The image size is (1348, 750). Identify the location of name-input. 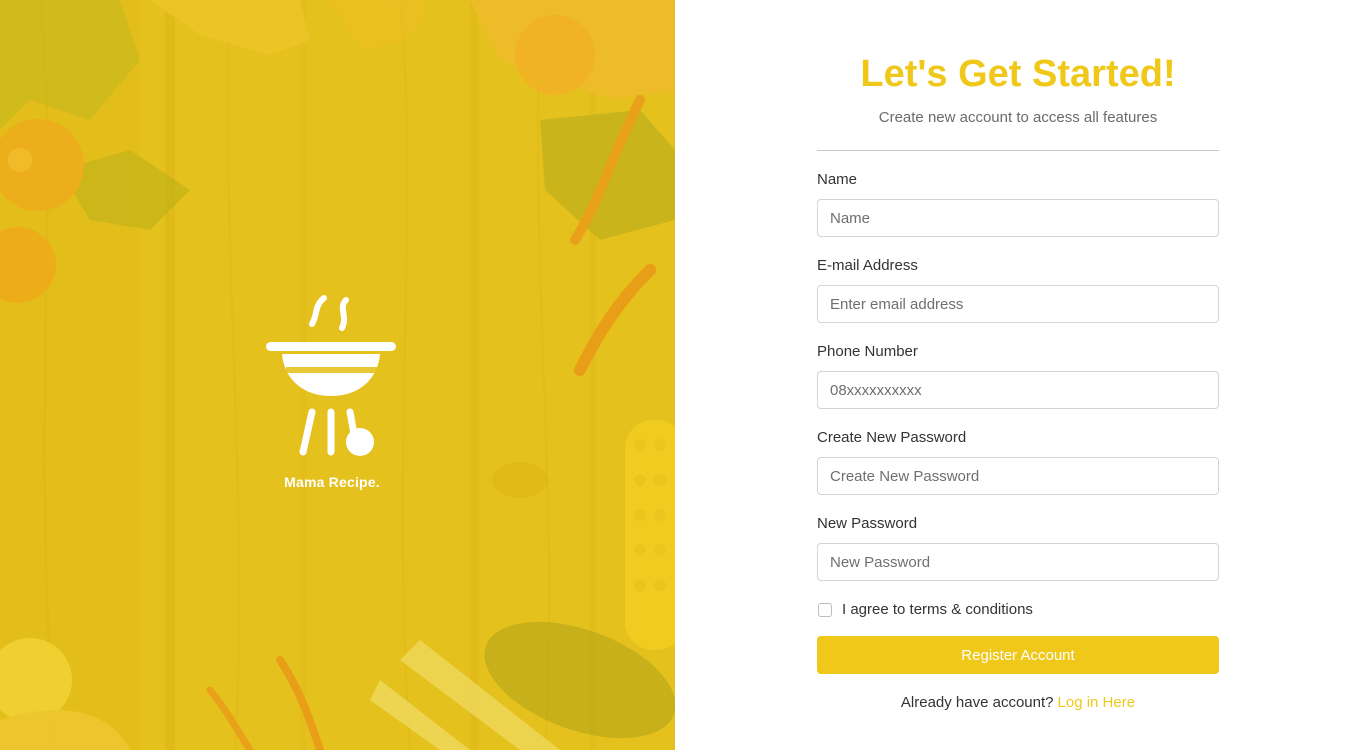
(1018, 218).